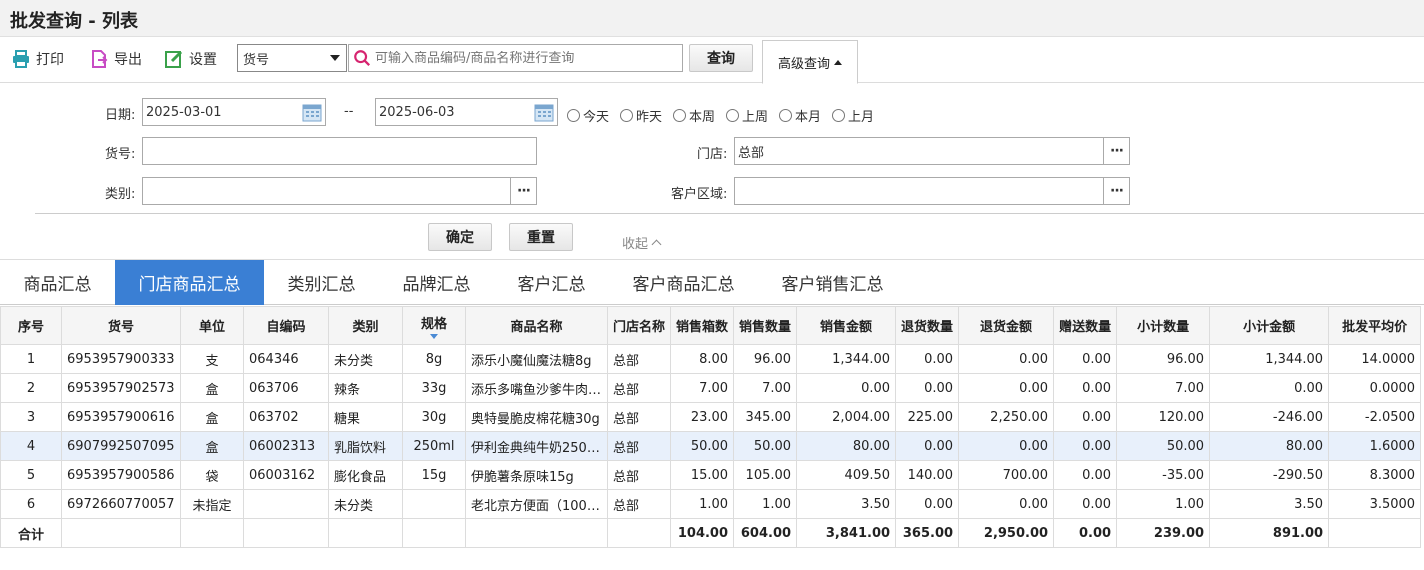 The width and height of the screenshot is (1424, 570). Describe the element at coordinates (115, 59) in the screenshot. I see `export-button: 导出` at that location.